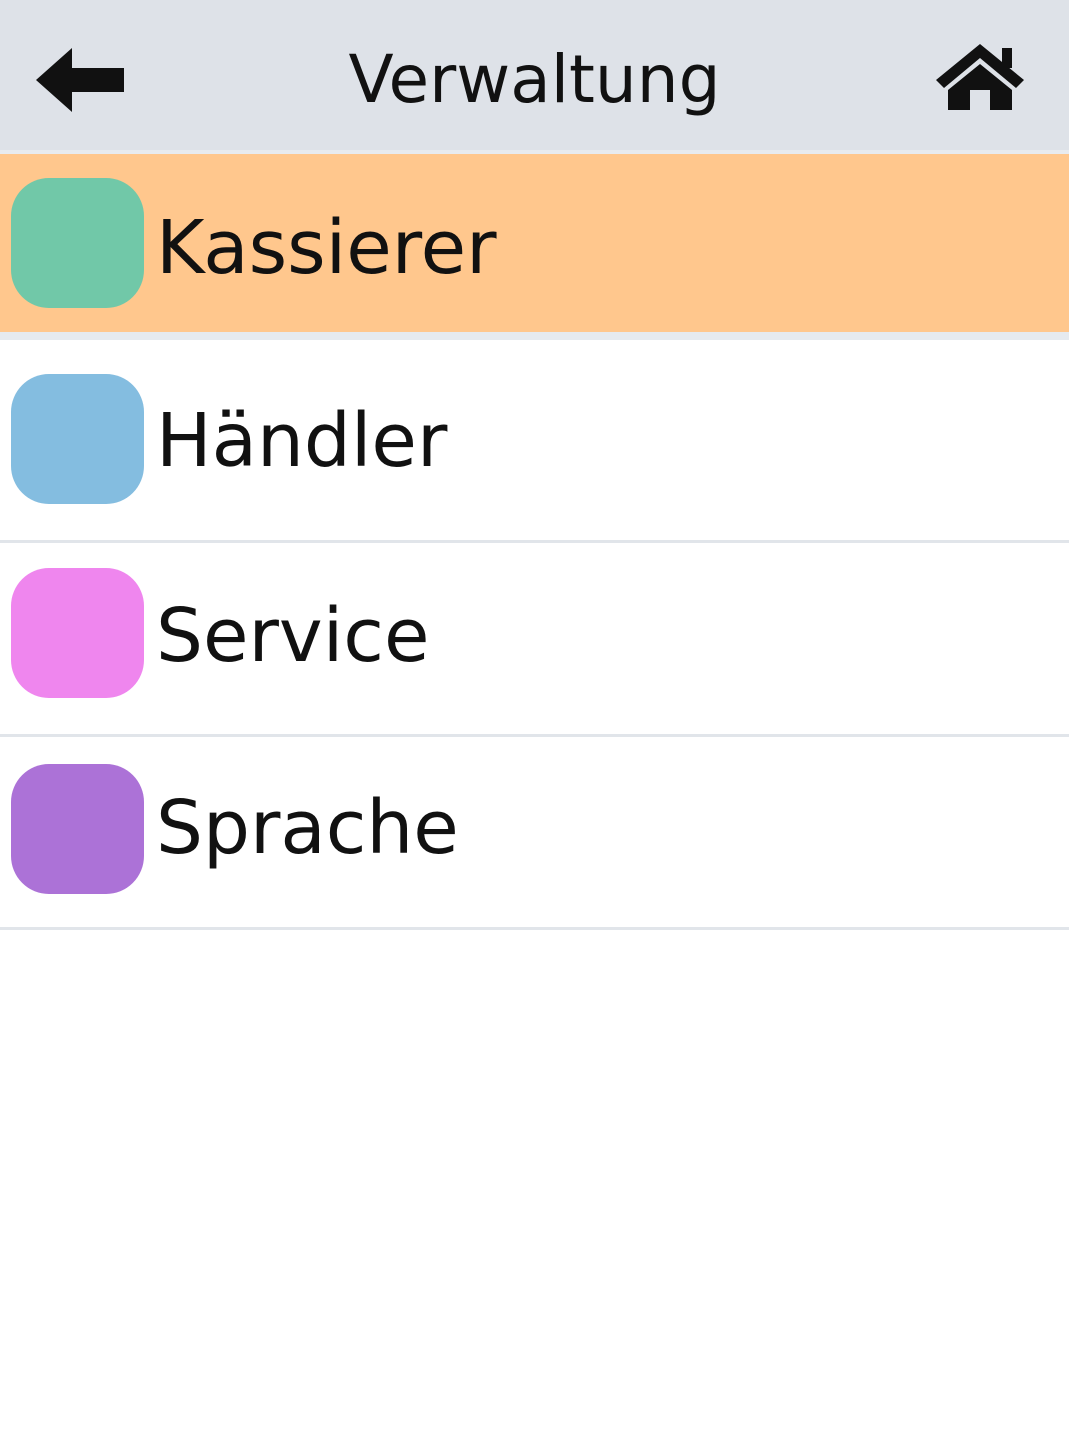  I want to click on page-title: Verwaltung, so click(534, 79).